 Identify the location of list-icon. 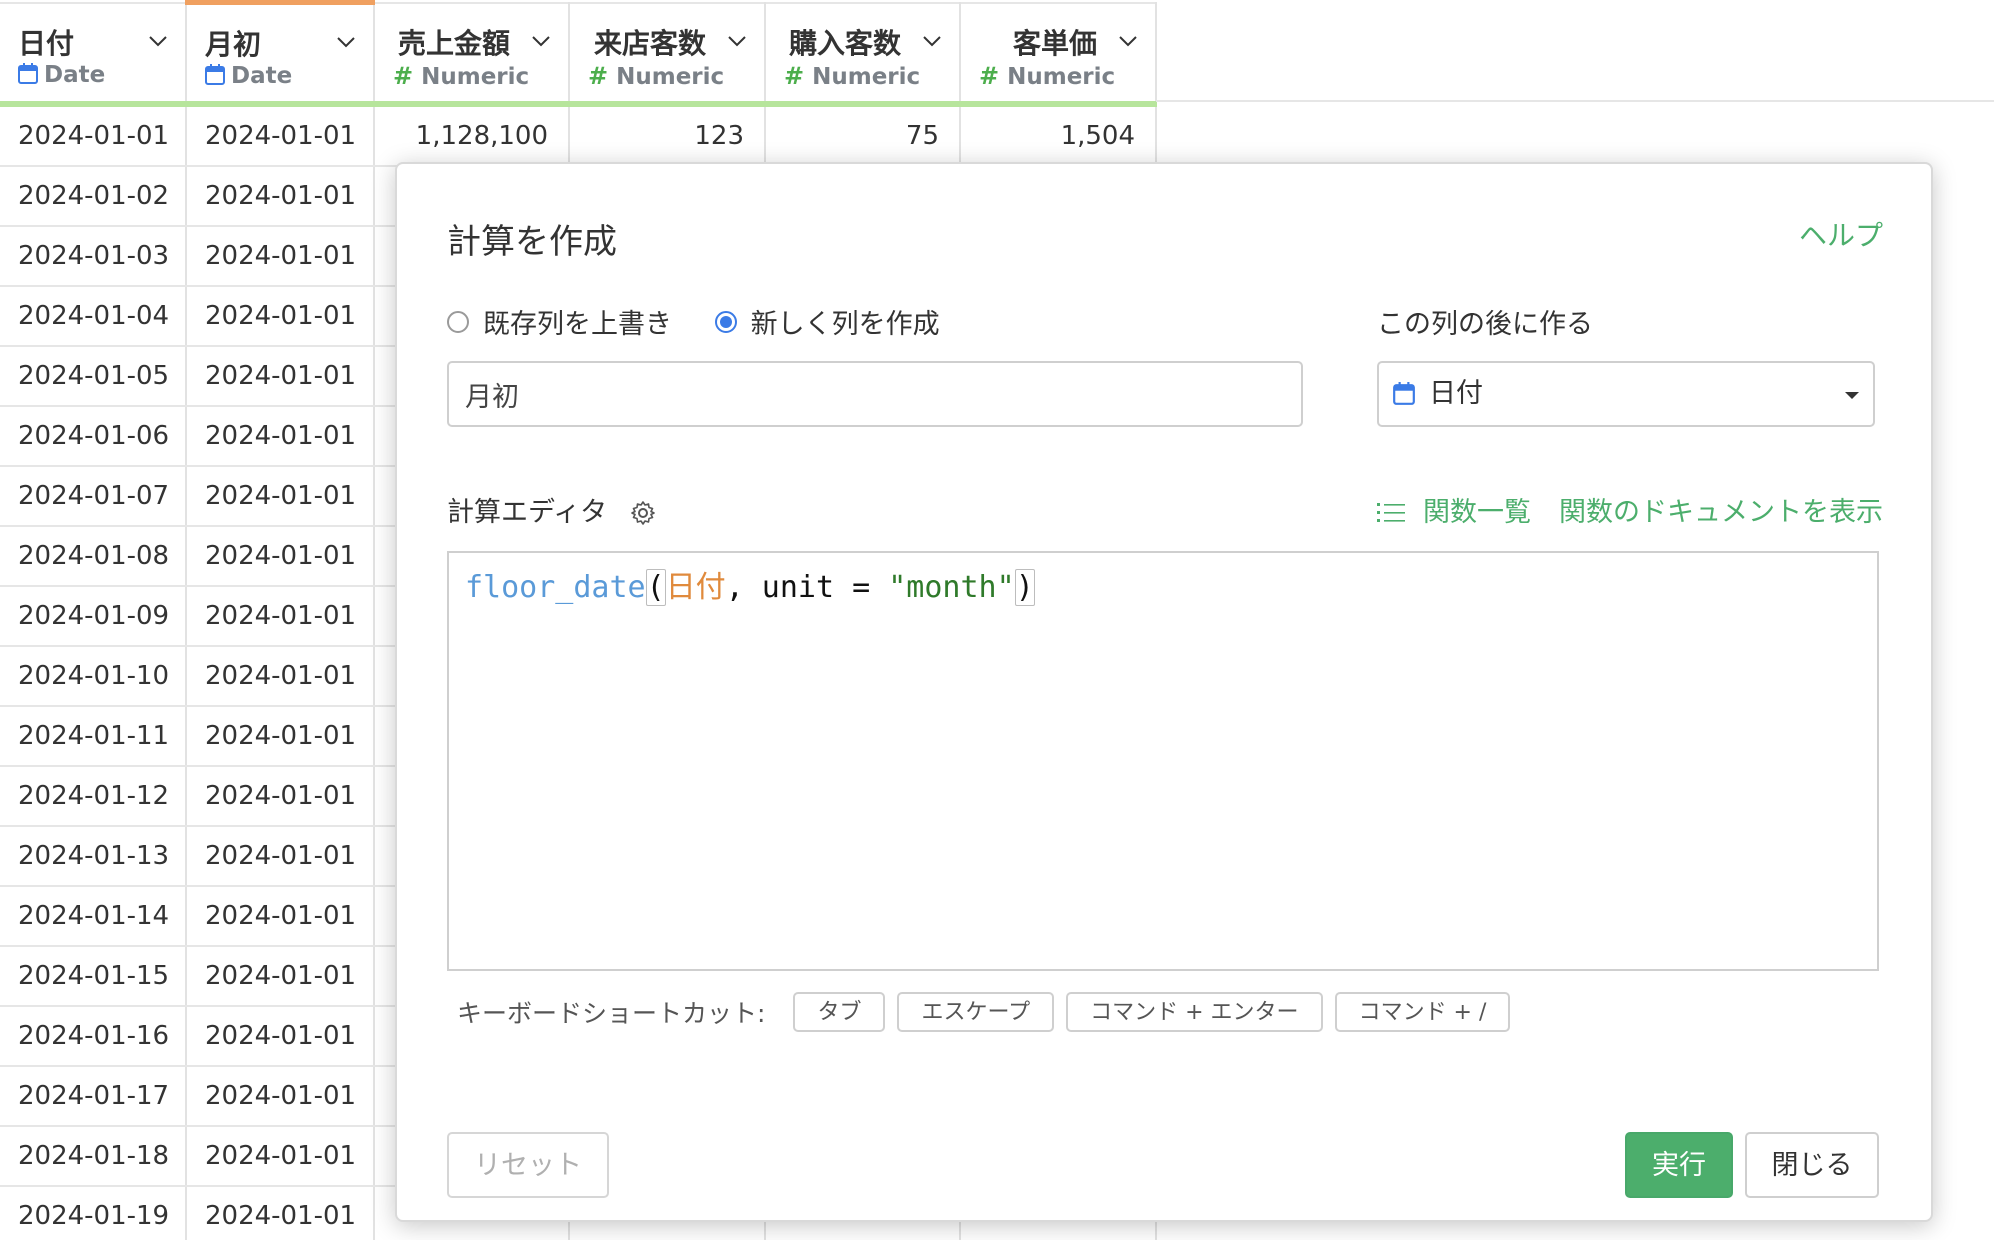
(1391, 513).